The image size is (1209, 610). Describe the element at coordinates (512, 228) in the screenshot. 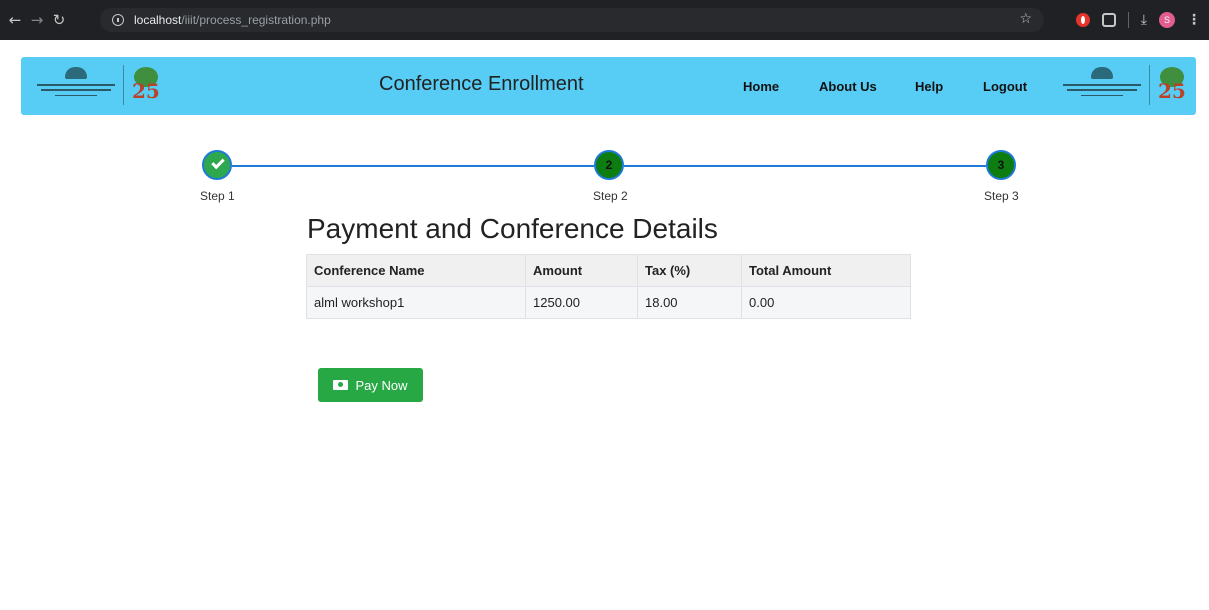

I see `page-title: Payment and Conference Details` at that location.